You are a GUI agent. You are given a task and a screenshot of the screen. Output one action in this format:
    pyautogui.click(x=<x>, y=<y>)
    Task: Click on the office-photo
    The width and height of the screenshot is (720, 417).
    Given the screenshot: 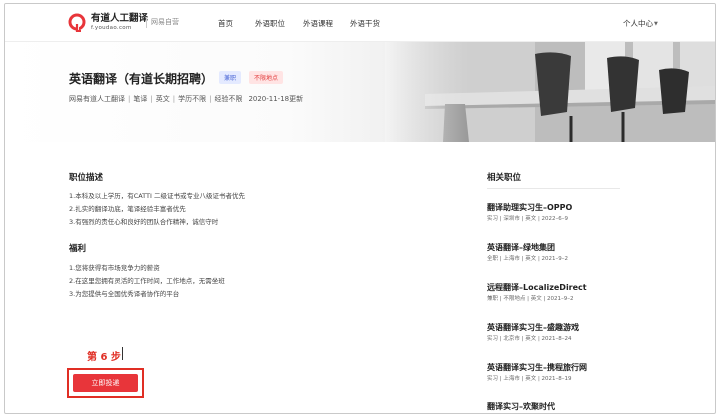 What is the action you would take?
    pyautogui.click(x=550, y=92)
    